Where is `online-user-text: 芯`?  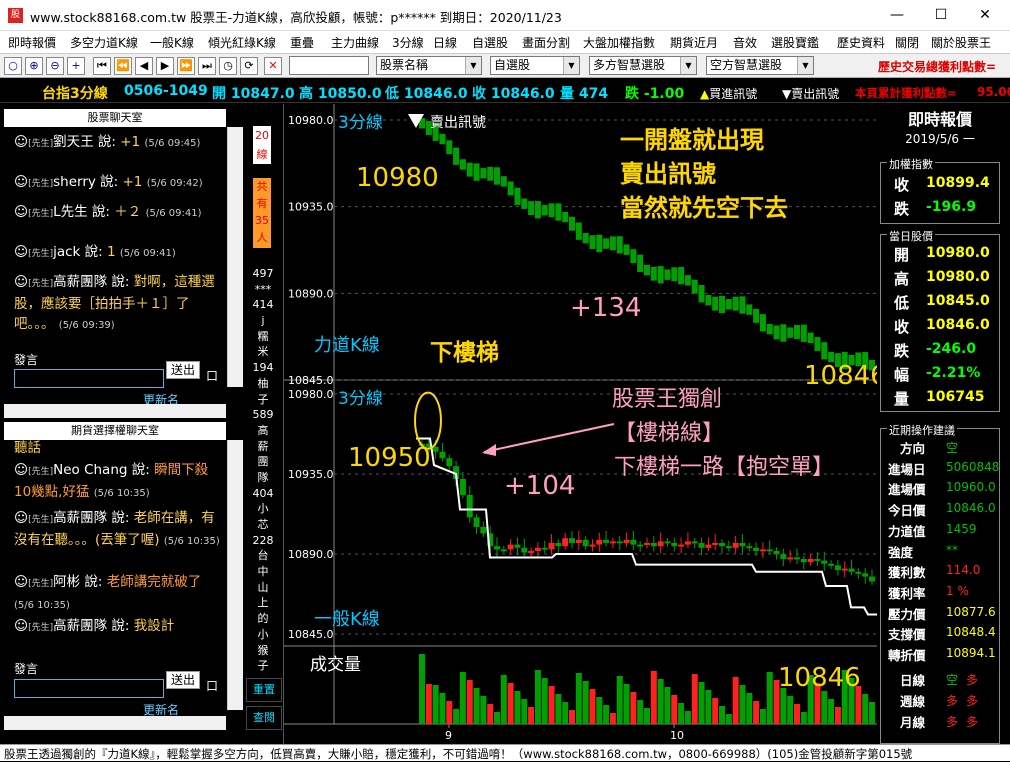 online-user-text: 芯 is located at coordinates (263, 524).